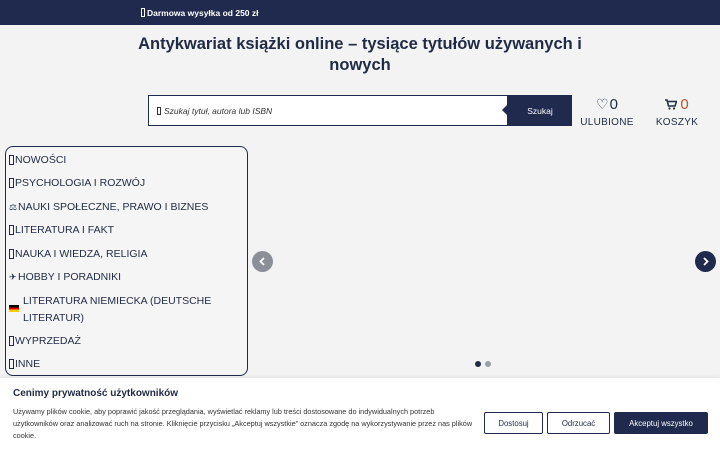 This screenshot has height=450, width=720. Describe the element at coordinates (607, 122) in the screenshot. I see `favorites-label: ULUBIONE` at that location.